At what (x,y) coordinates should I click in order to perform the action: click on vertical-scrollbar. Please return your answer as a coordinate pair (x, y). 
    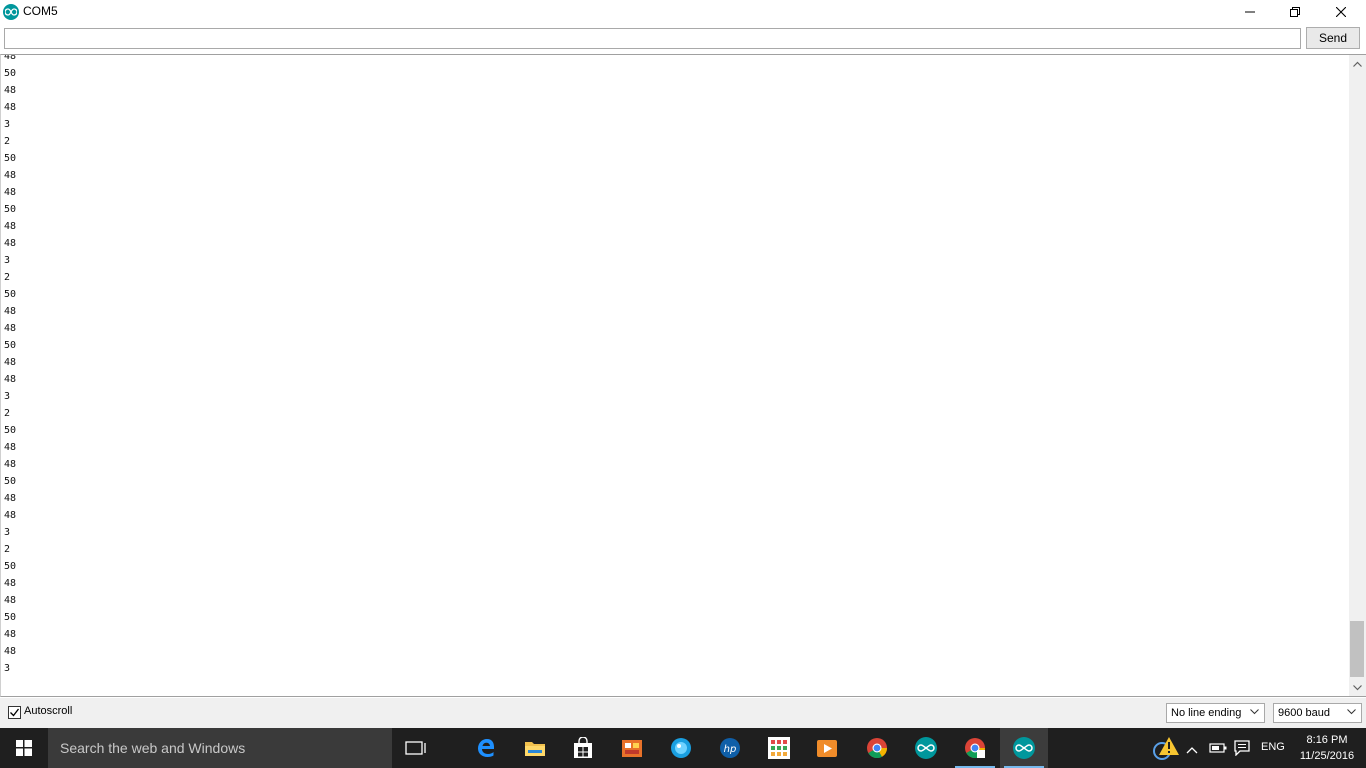
    Looking at the image, I should click on (1357, 375).